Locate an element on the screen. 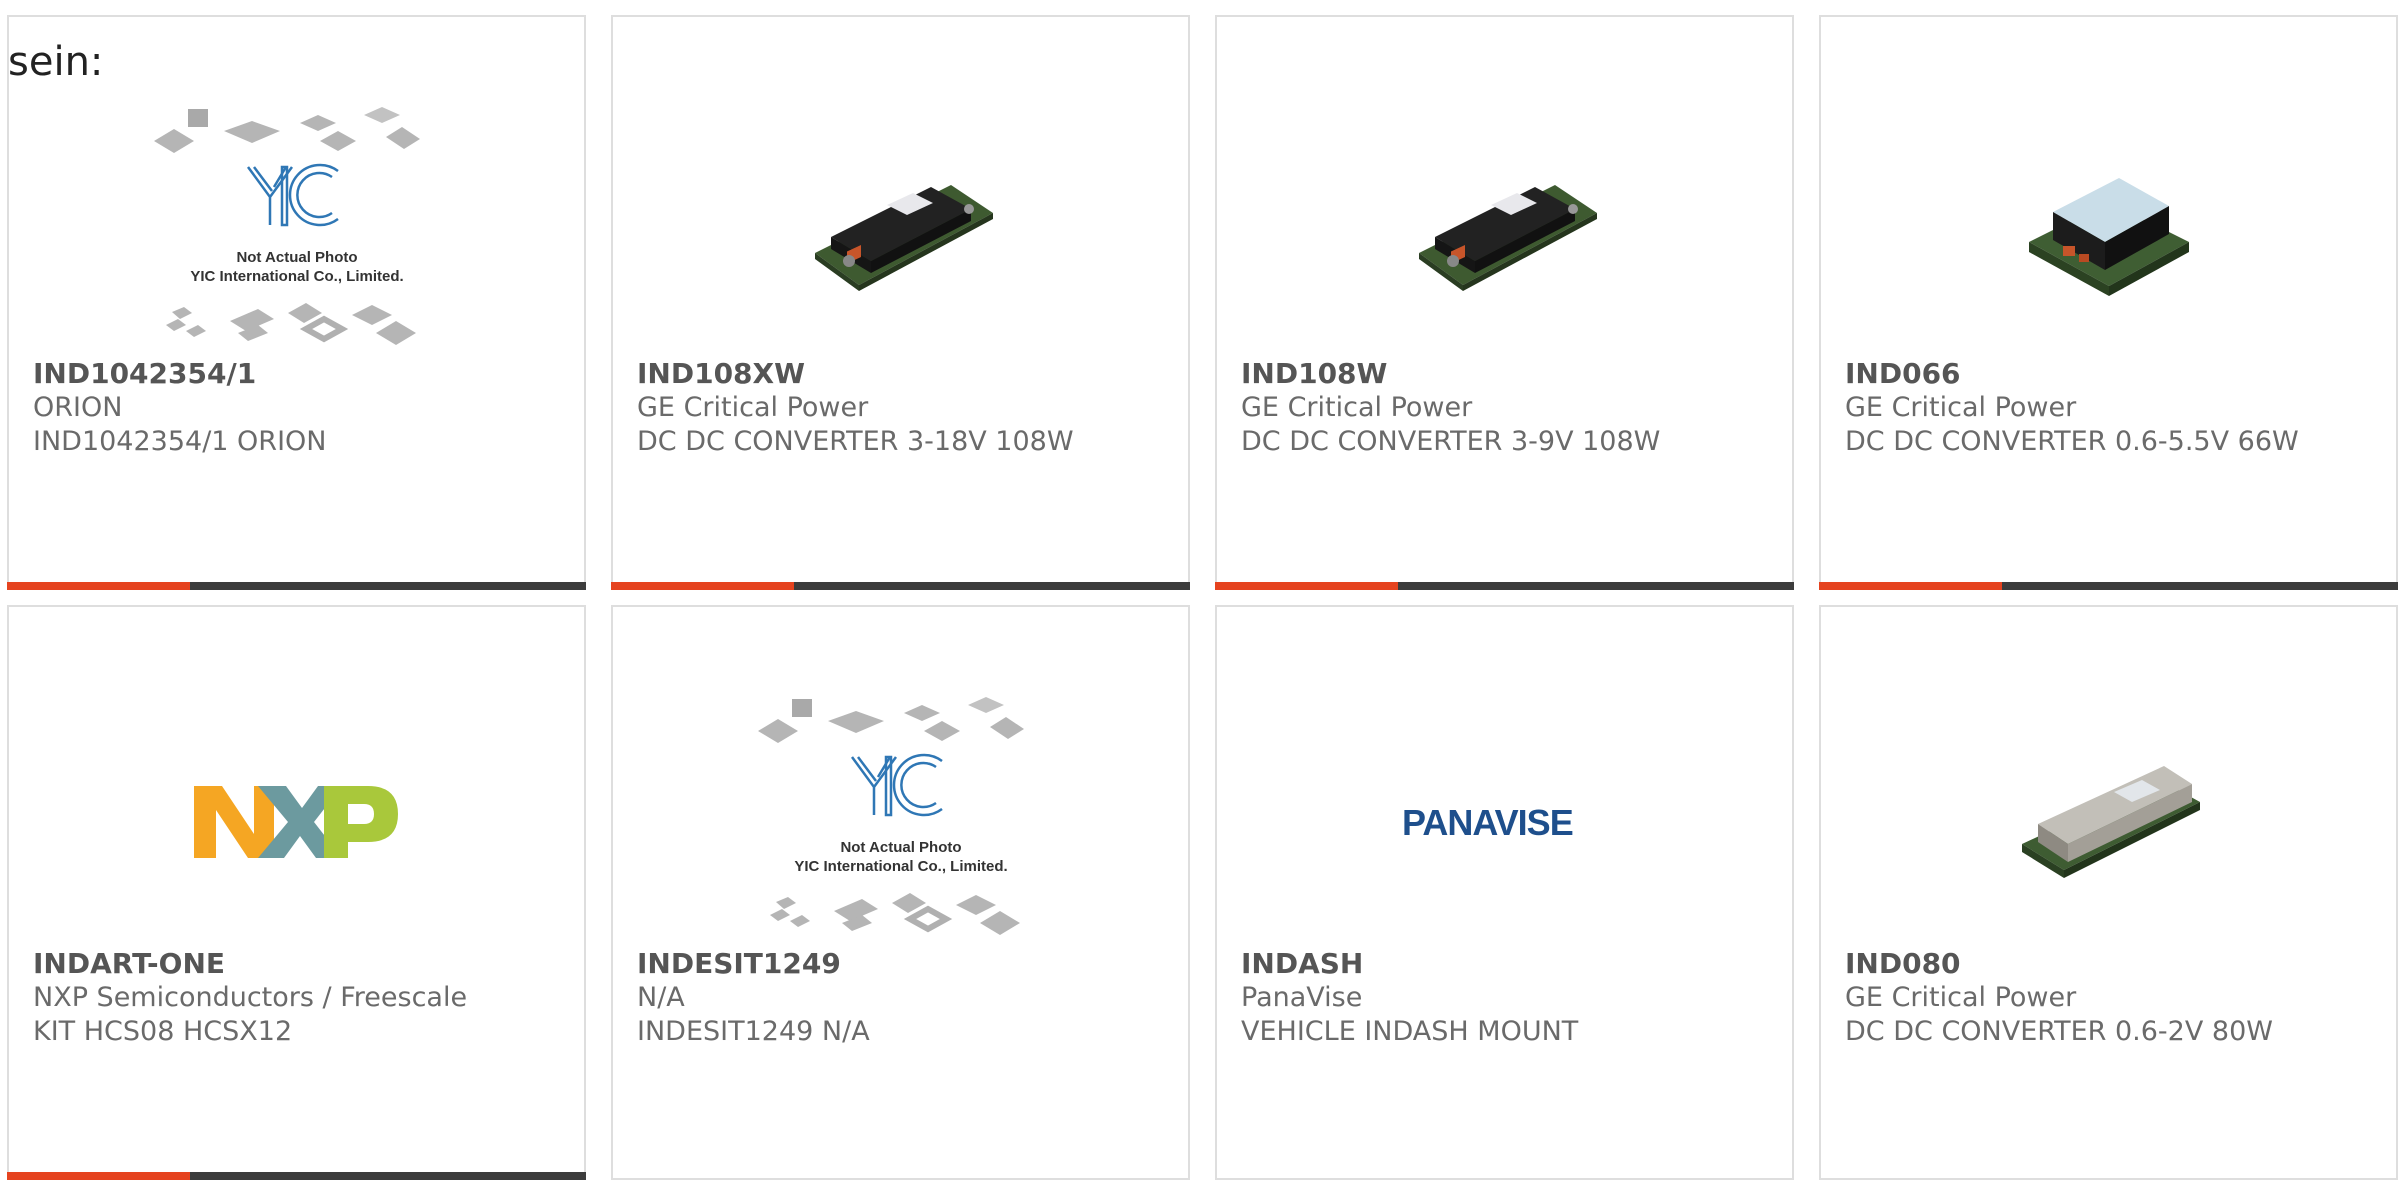  product-part-number: IND1042354/1 is located at coordinates (298, 374).